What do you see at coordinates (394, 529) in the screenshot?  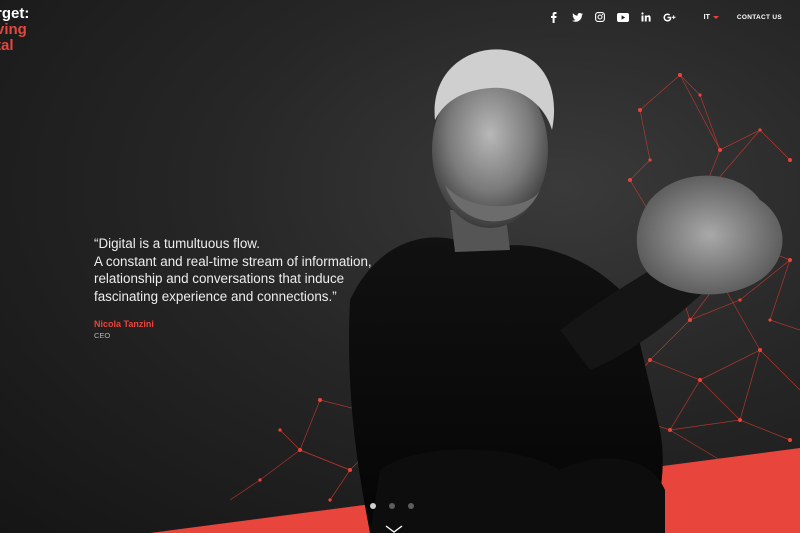 I see `chevron-down-icon` at bounding box center [394, 529].